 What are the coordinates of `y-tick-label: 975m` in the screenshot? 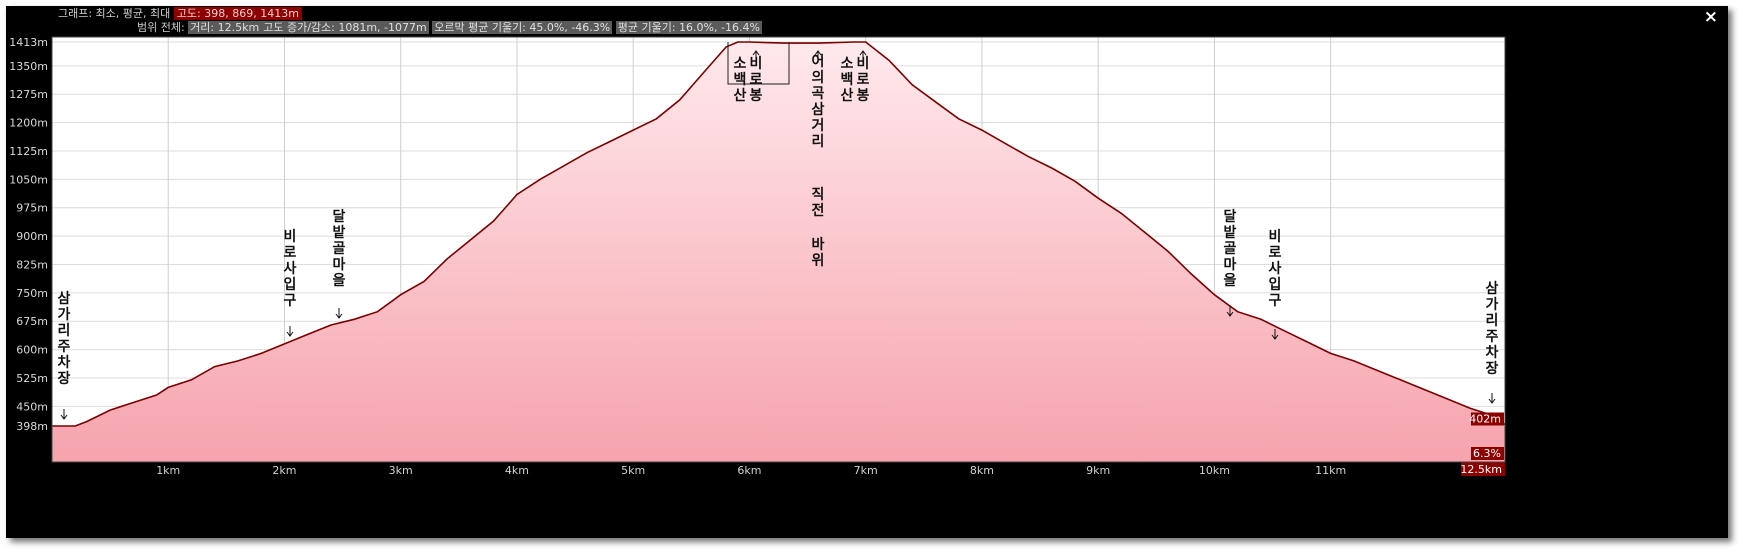 It's located at (32, 208).